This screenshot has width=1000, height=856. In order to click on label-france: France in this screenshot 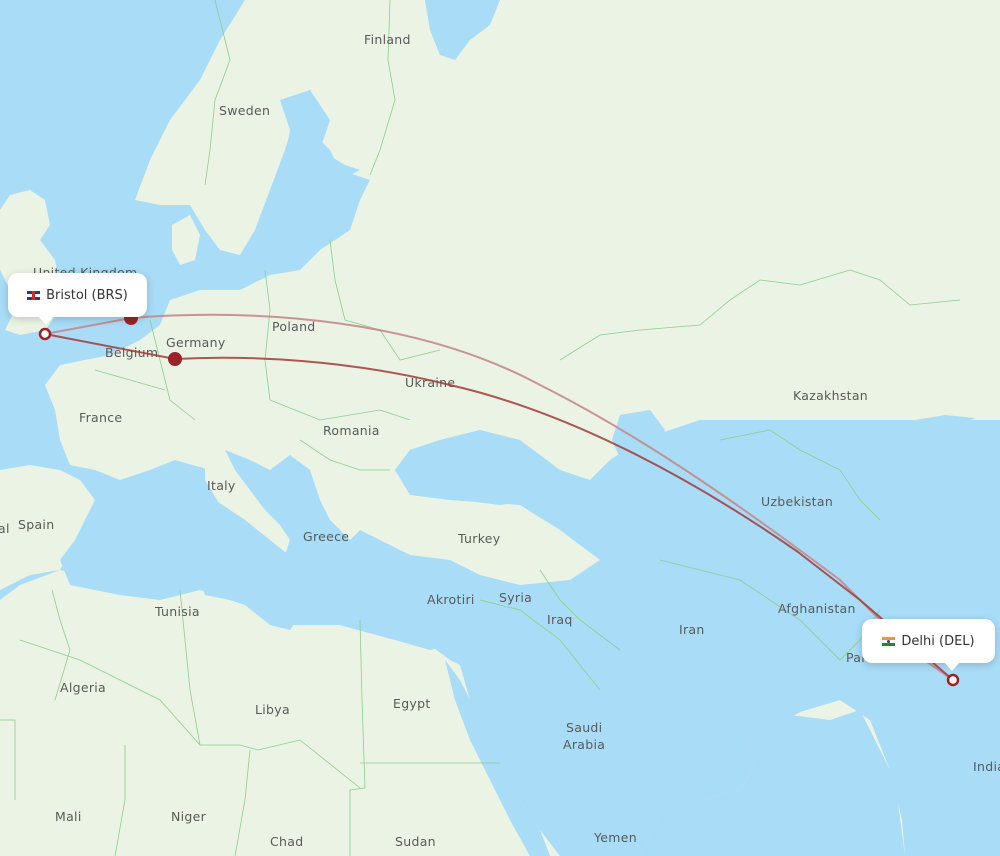, I will do `click(100, 417)`.